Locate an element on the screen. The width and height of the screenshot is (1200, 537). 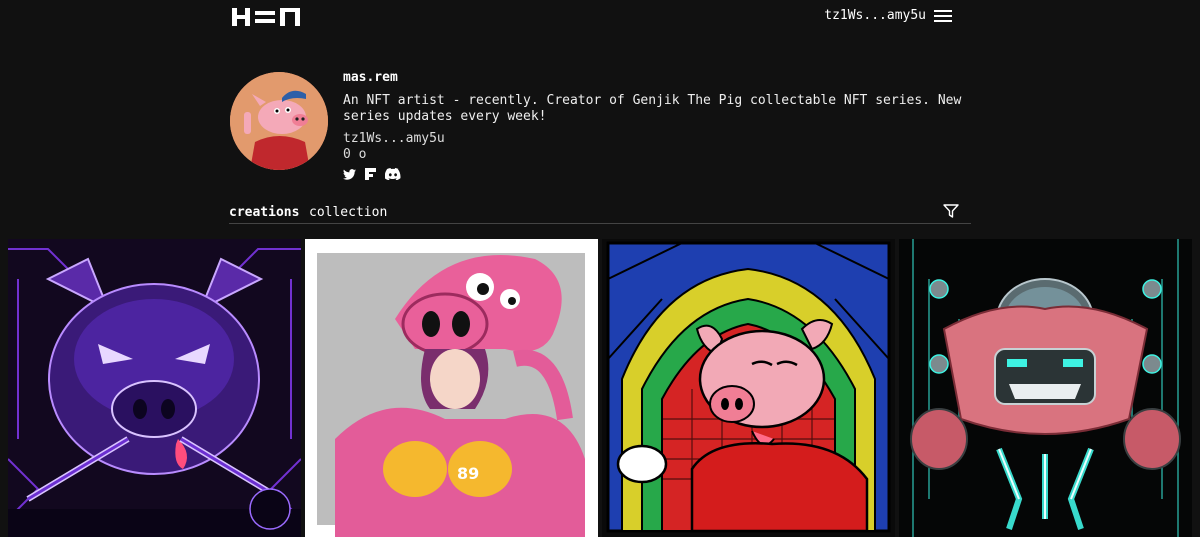
menu-icon is located at coordinates (943, 15).